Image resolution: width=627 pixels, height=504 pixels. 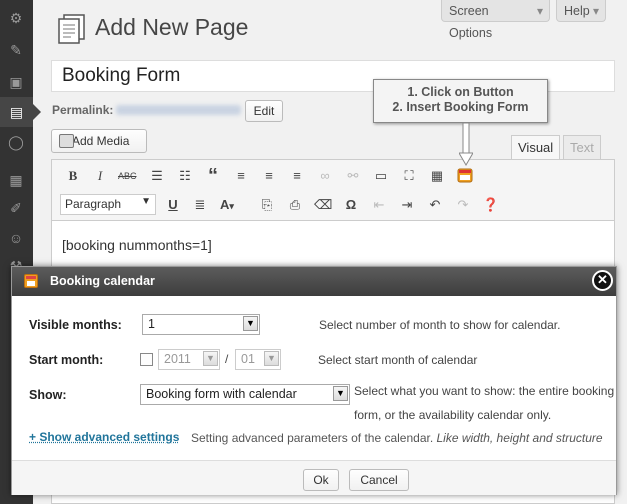 I want to click on plugins-icon: ✐, so click(x=16, y=208).